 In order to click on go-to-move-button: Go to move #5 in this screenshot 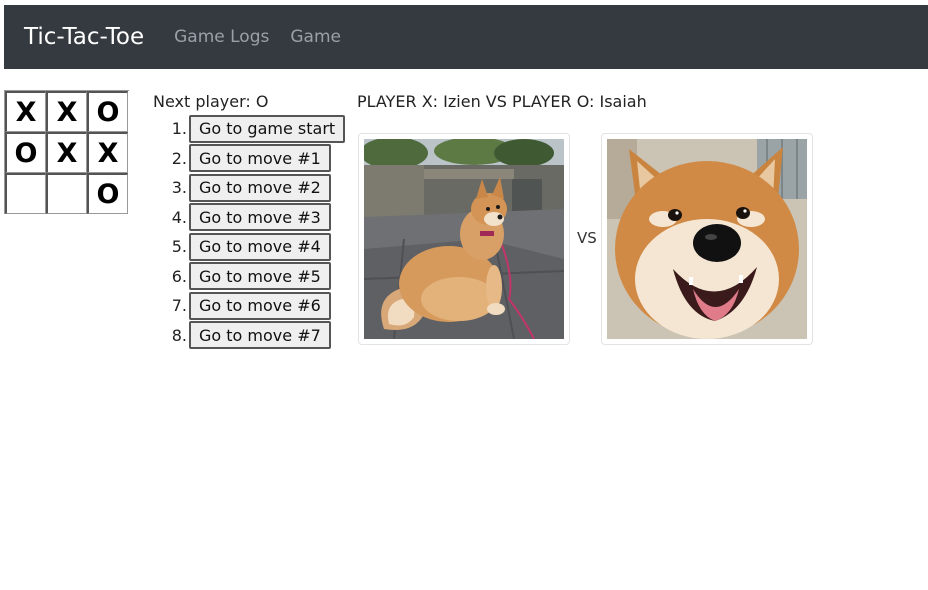, I will do `click(260, 276)`.